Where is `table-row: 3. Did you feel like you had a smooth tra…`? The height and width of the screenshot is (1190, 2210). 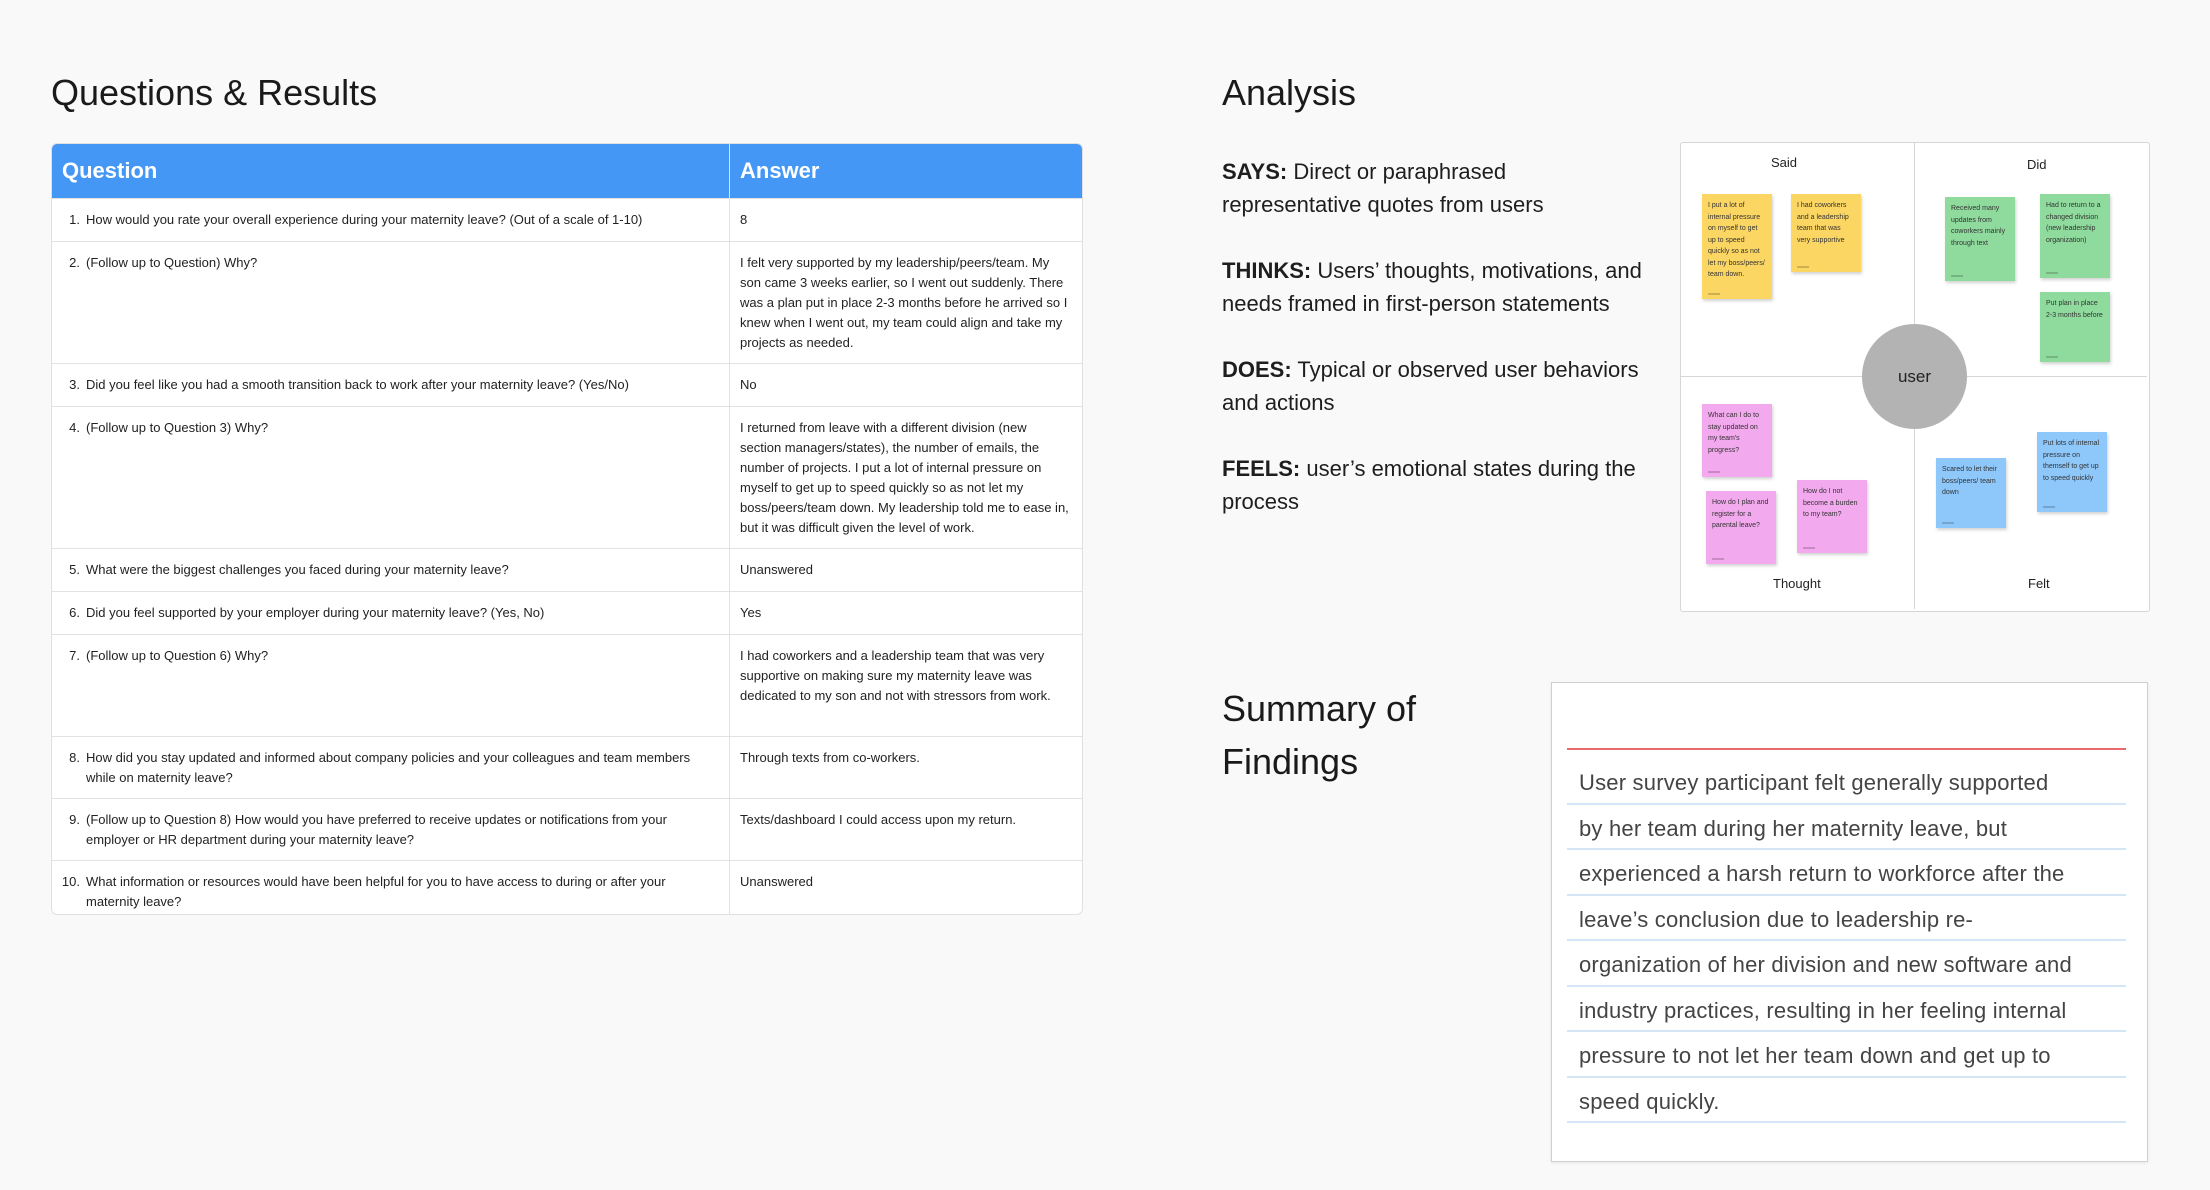
table-row: 3. Did you feel like you had a smooth tra… is located at coordinates (567, 384).